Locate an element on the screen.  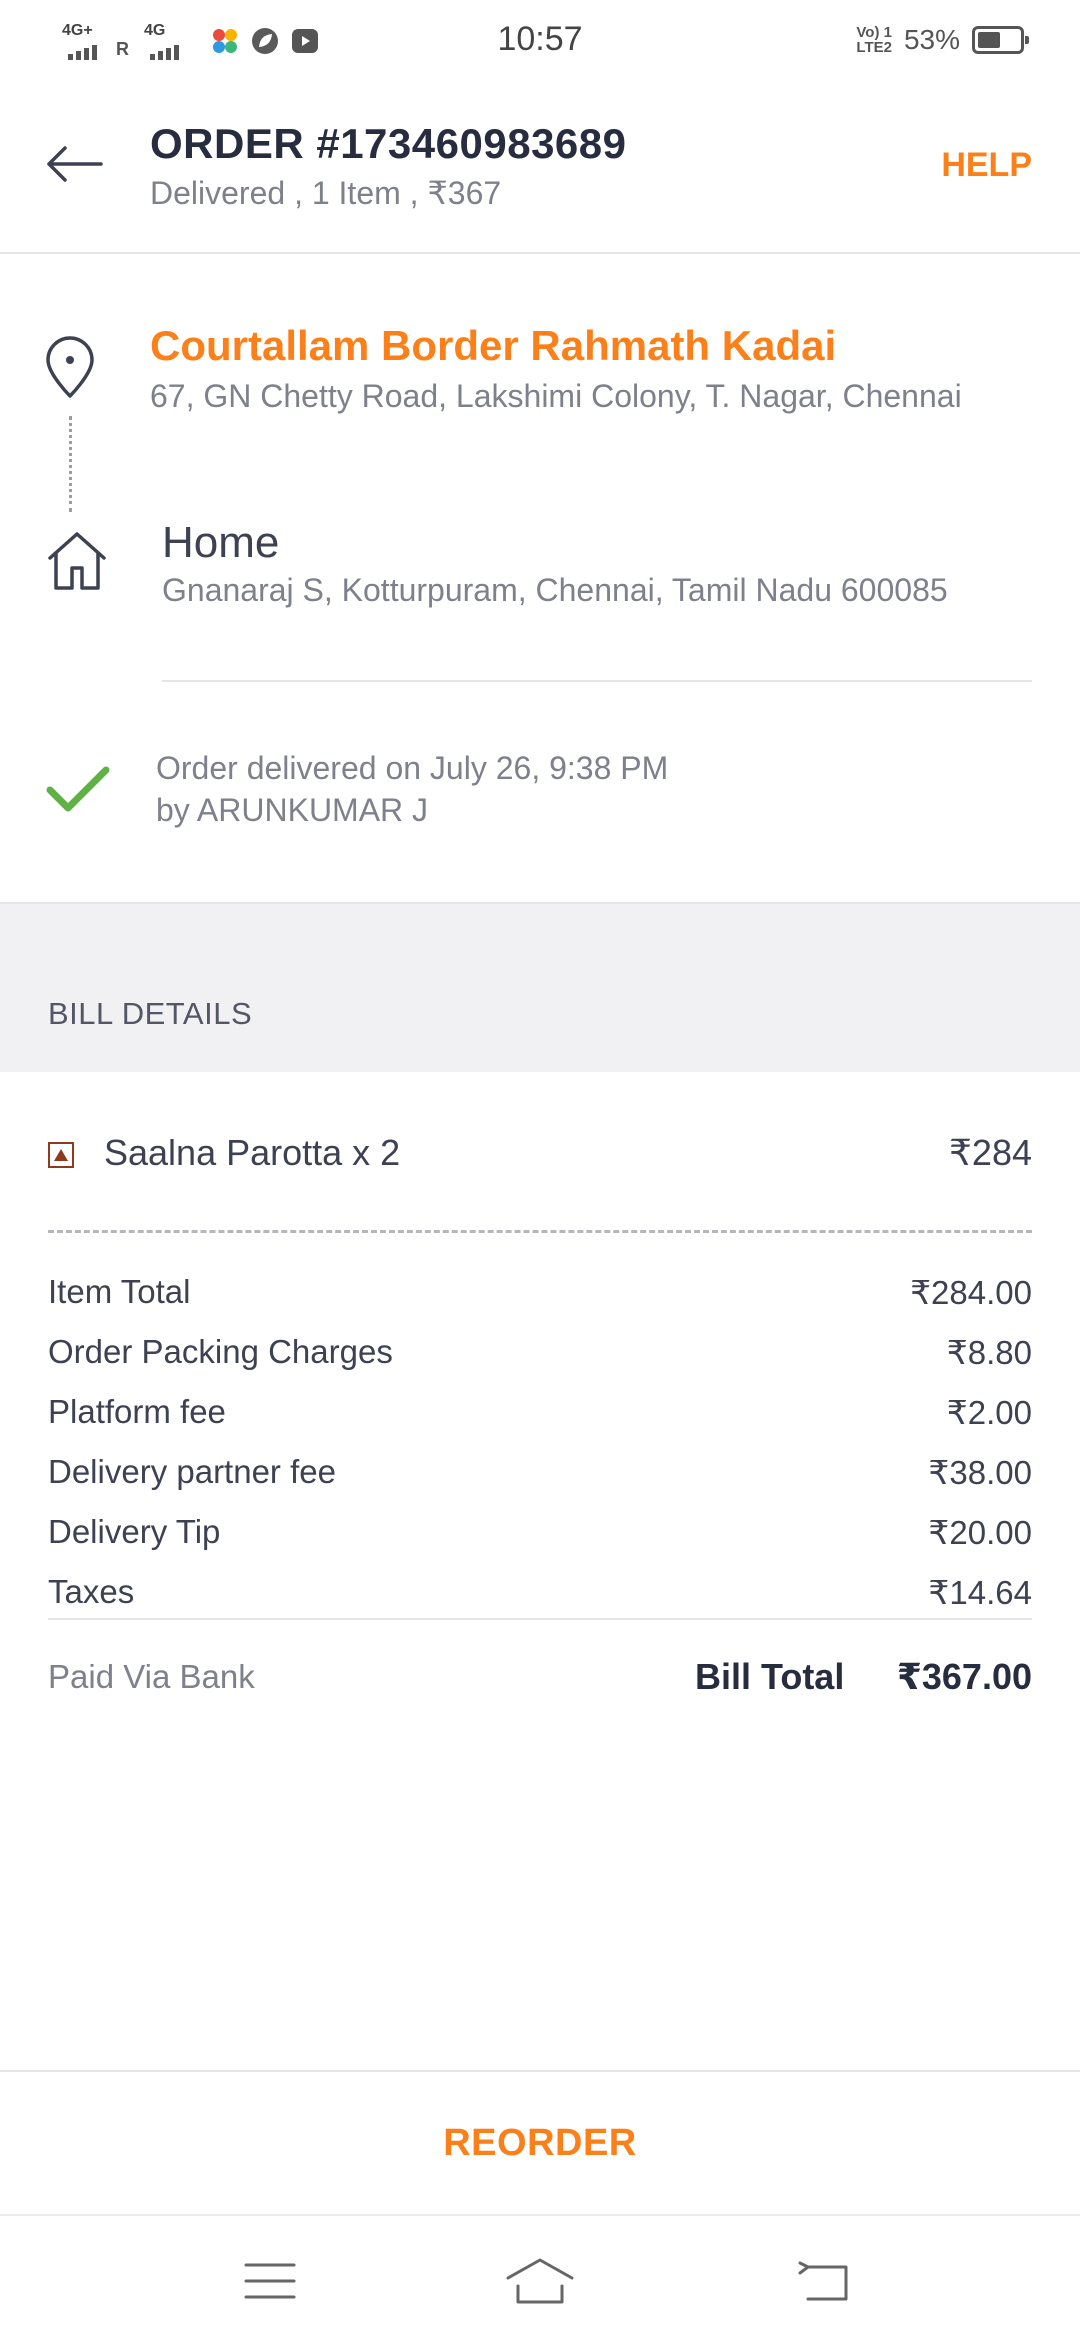
arrow-left-icon is located at coordinates (75, 164).